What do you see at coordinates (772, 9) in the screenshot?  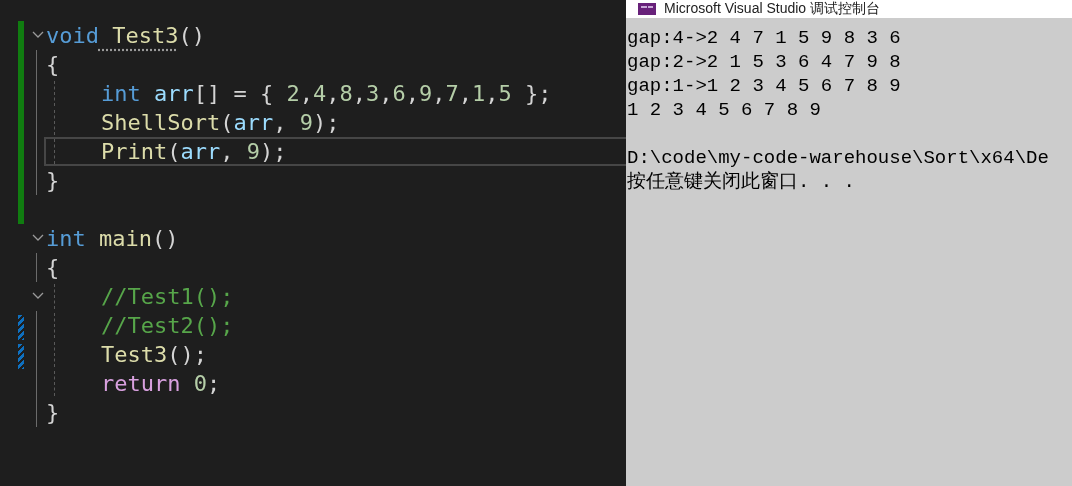 I see `window-title: Microsoft Visual Studio 调试控制台` at bounding box center [772, 9].